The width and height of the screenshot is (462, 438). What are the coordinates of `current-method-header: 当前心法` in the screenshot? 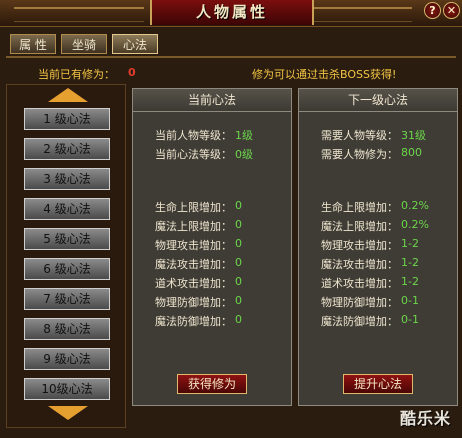 It's located at (212, 100).